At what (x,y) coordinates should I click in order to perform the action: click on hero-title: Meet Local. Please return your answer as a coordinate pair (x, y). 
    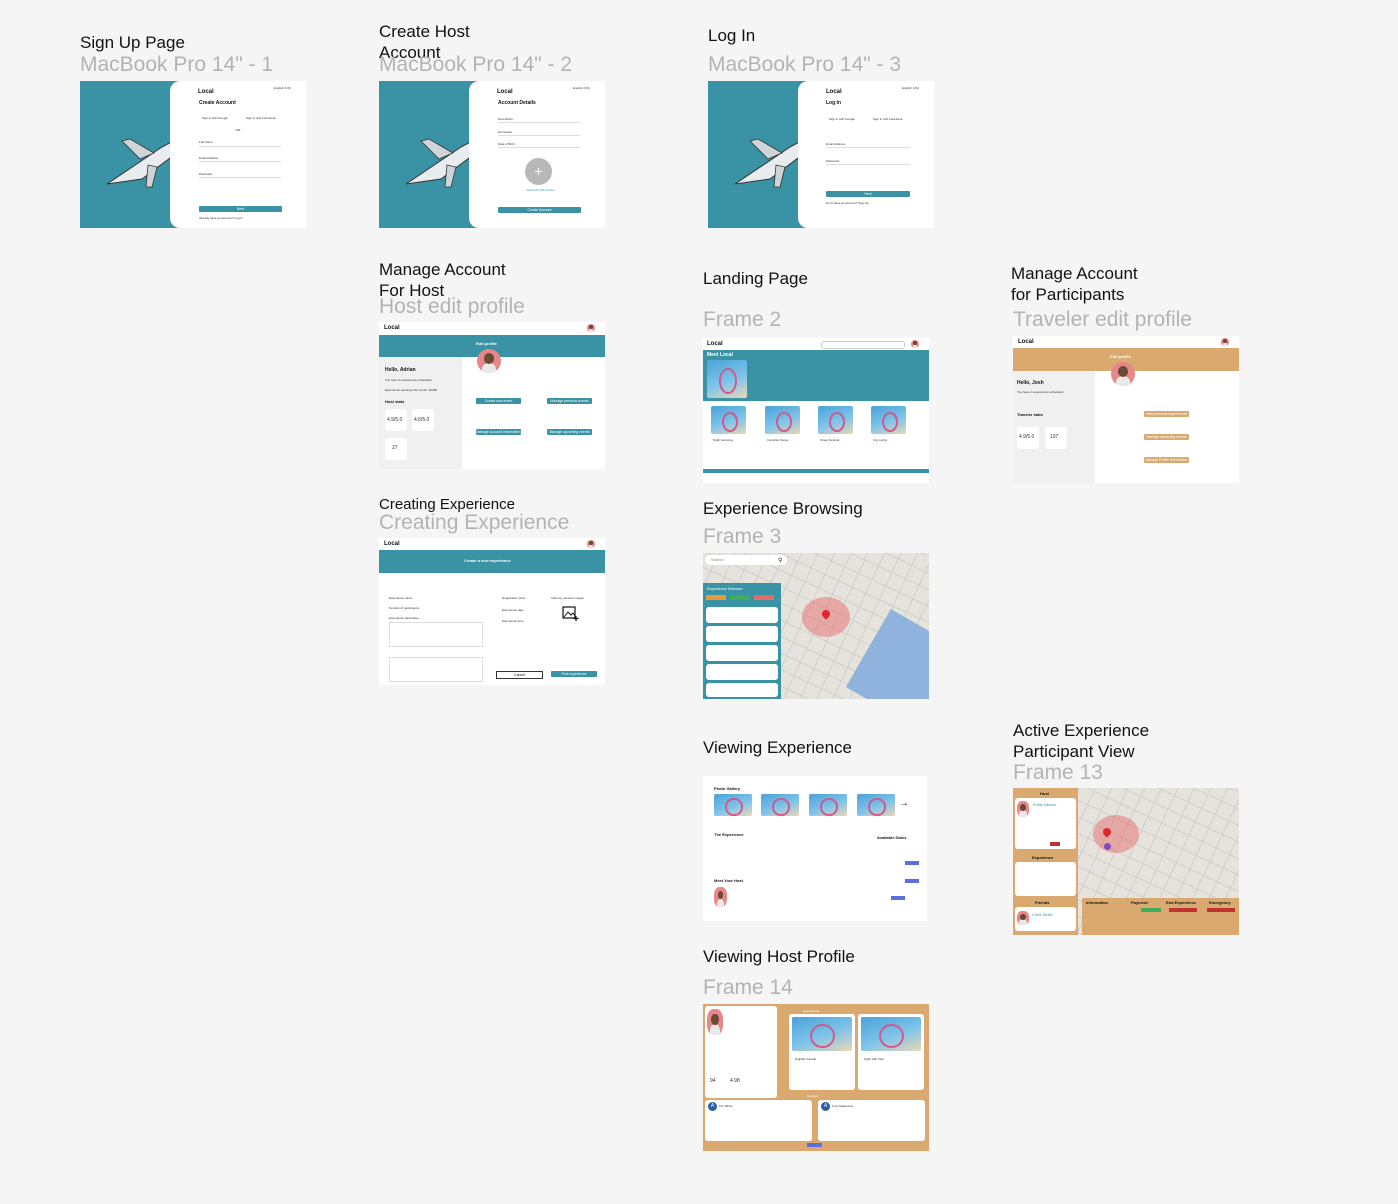
    Looking at the image, I should click on (720, 355).